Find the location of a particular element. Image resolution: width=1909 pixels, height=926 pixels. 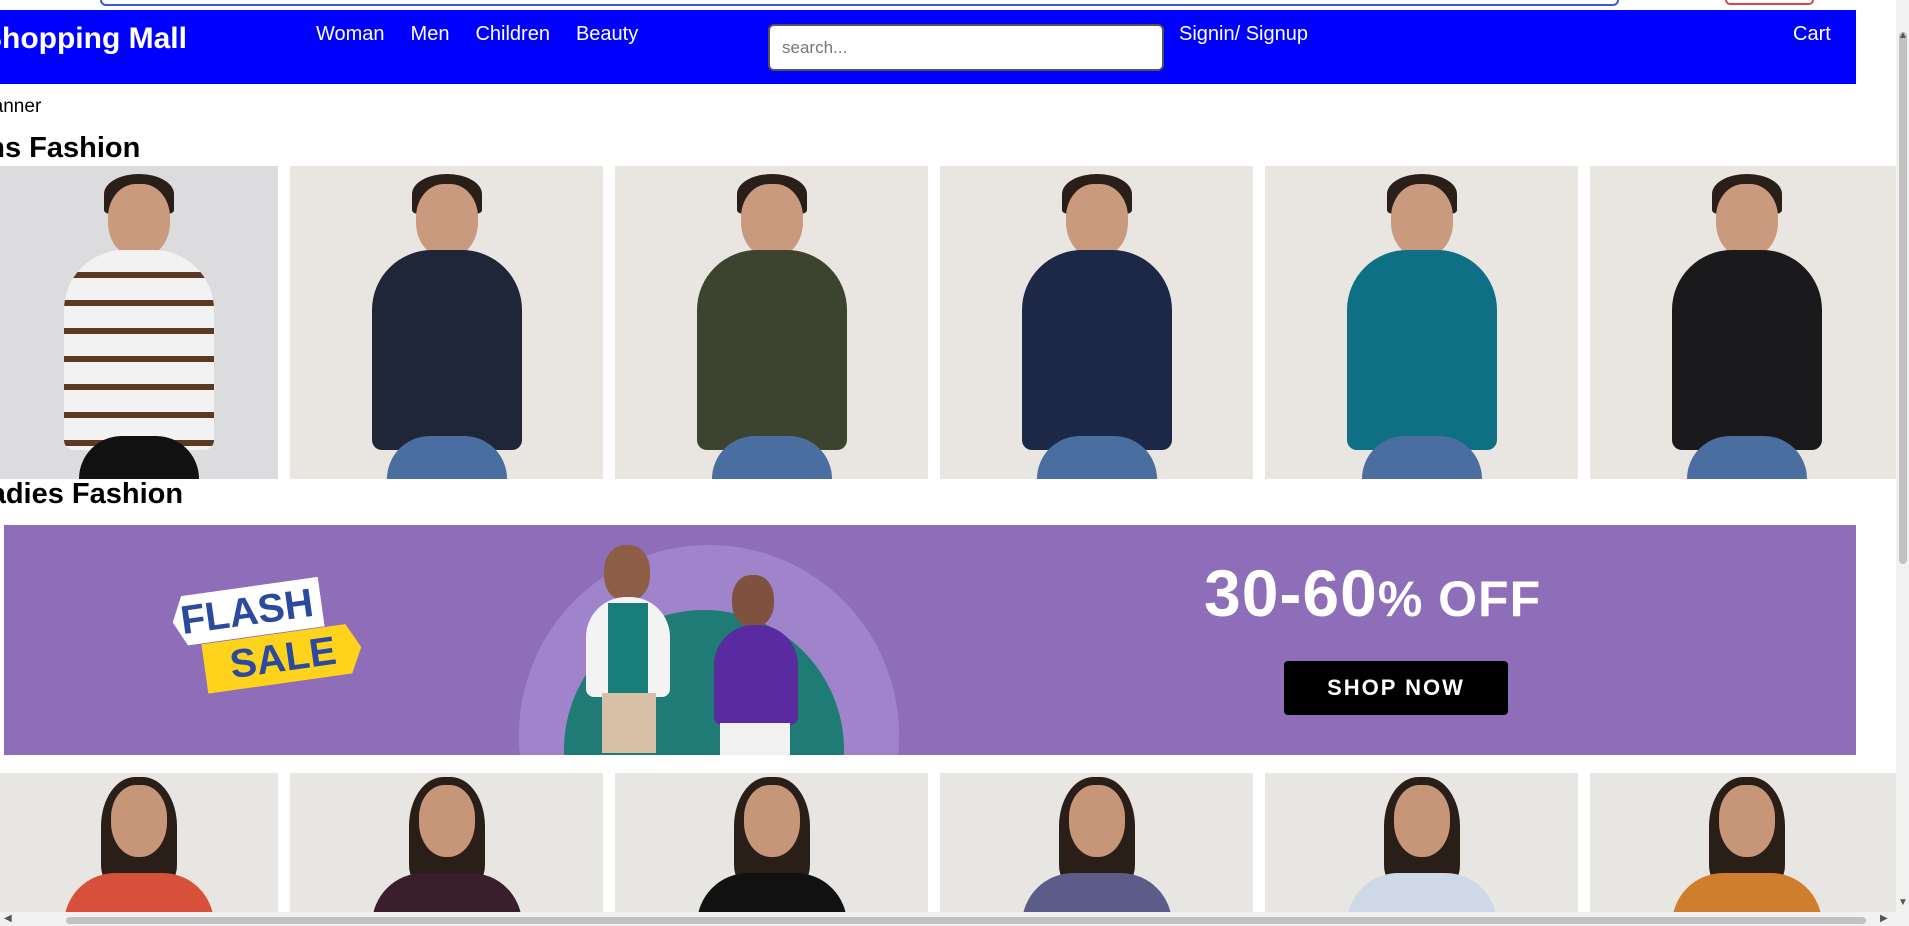

ladies-section-title: Ladies Fashion is located at coordinates (92, 494).